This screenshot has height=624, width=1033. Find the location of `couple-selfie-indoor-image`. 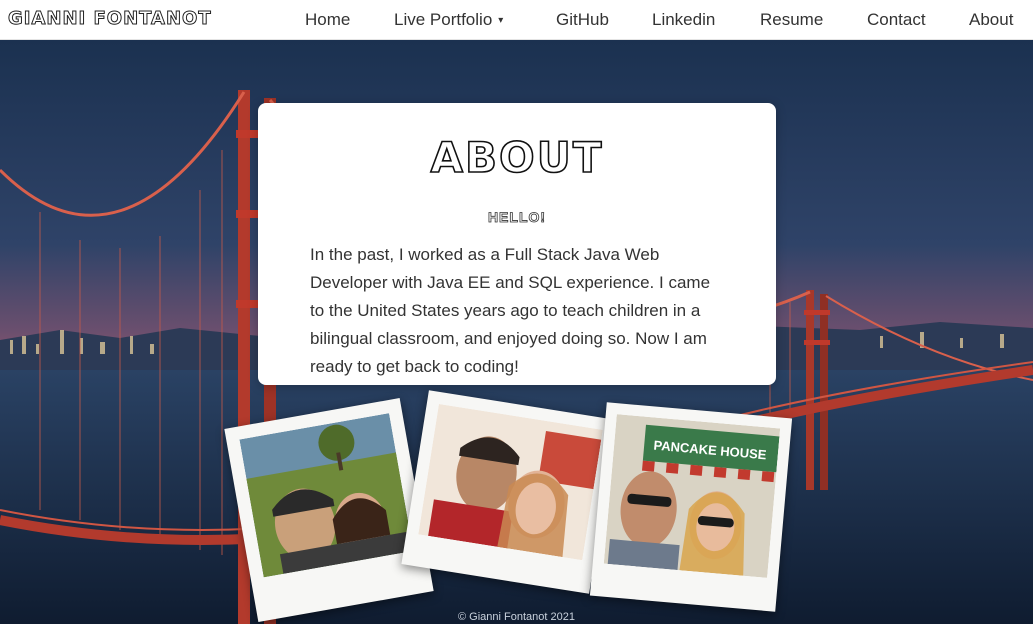

couple-selfie-indoor-image is located at coordinates (510, 482).